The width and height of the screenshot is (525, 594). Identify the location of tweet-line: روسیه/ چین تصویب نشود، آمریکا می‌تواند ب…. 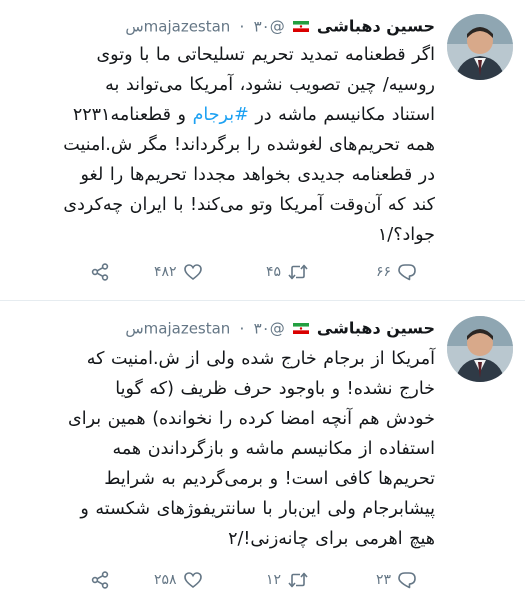
(270, 85).